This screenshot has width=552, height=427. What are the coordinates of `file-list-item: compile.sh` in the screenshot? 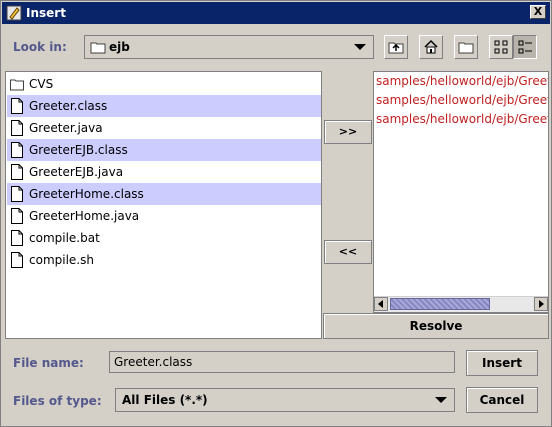 It's located at (164, 260).